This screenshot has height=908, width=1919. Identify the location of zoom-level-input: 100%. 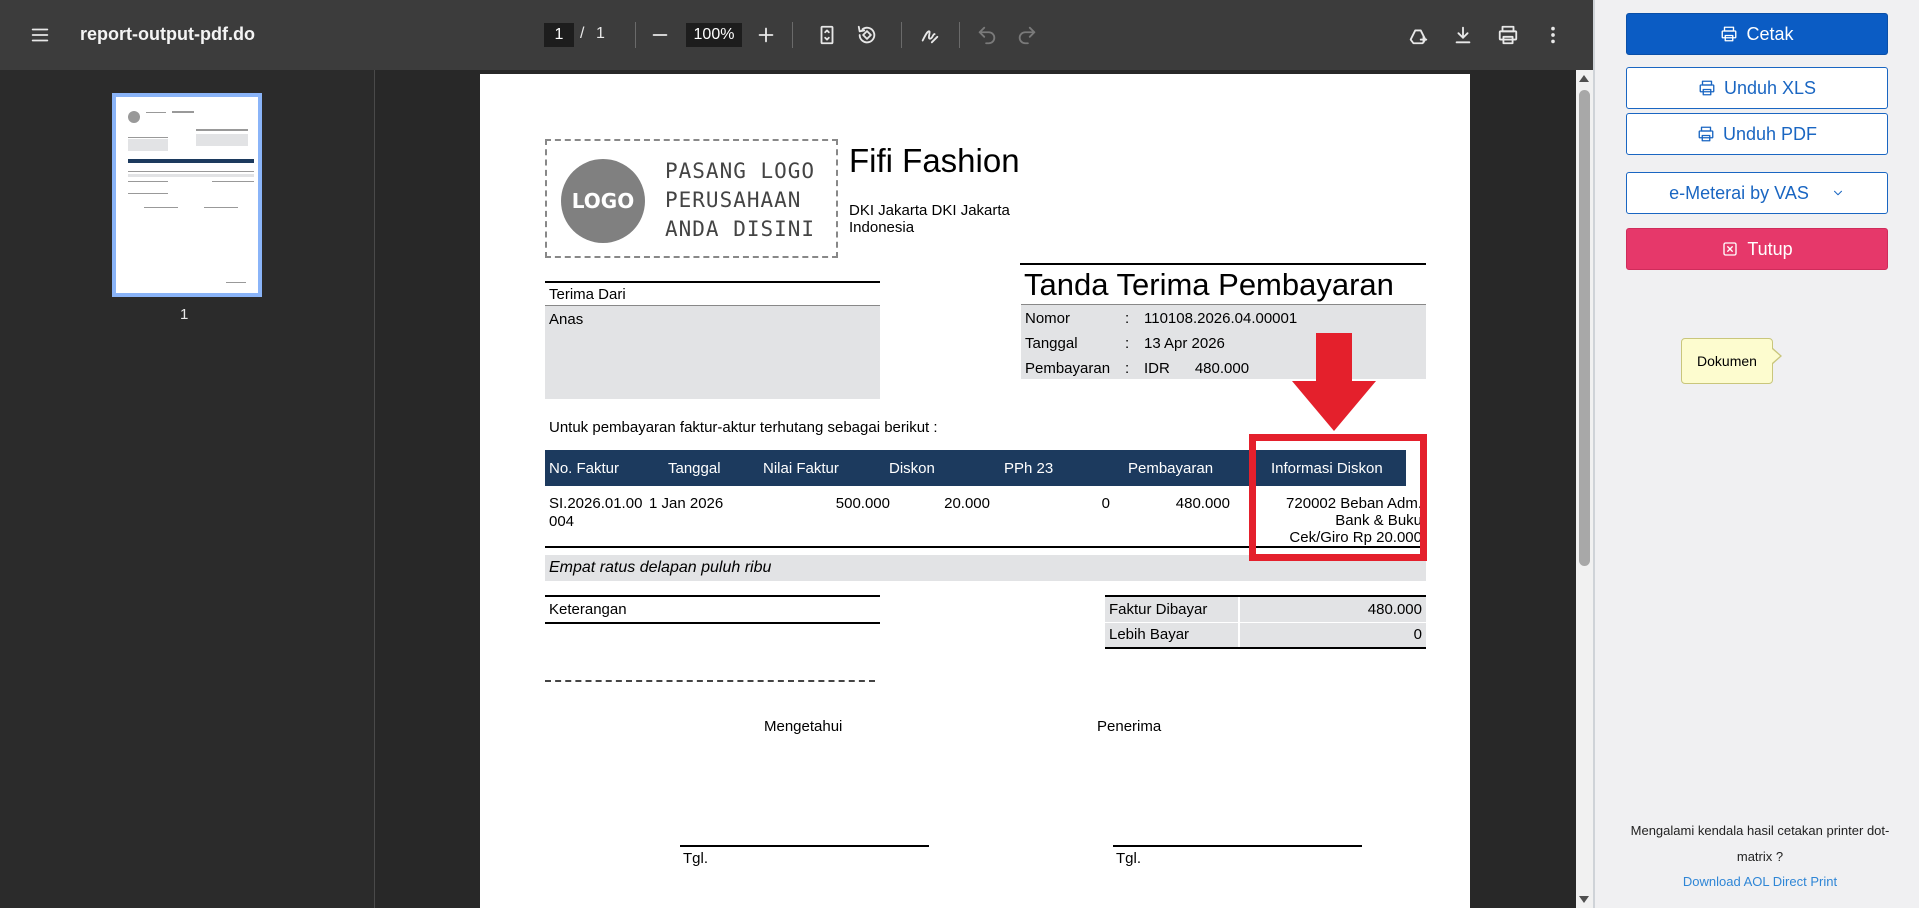
(714, 35).